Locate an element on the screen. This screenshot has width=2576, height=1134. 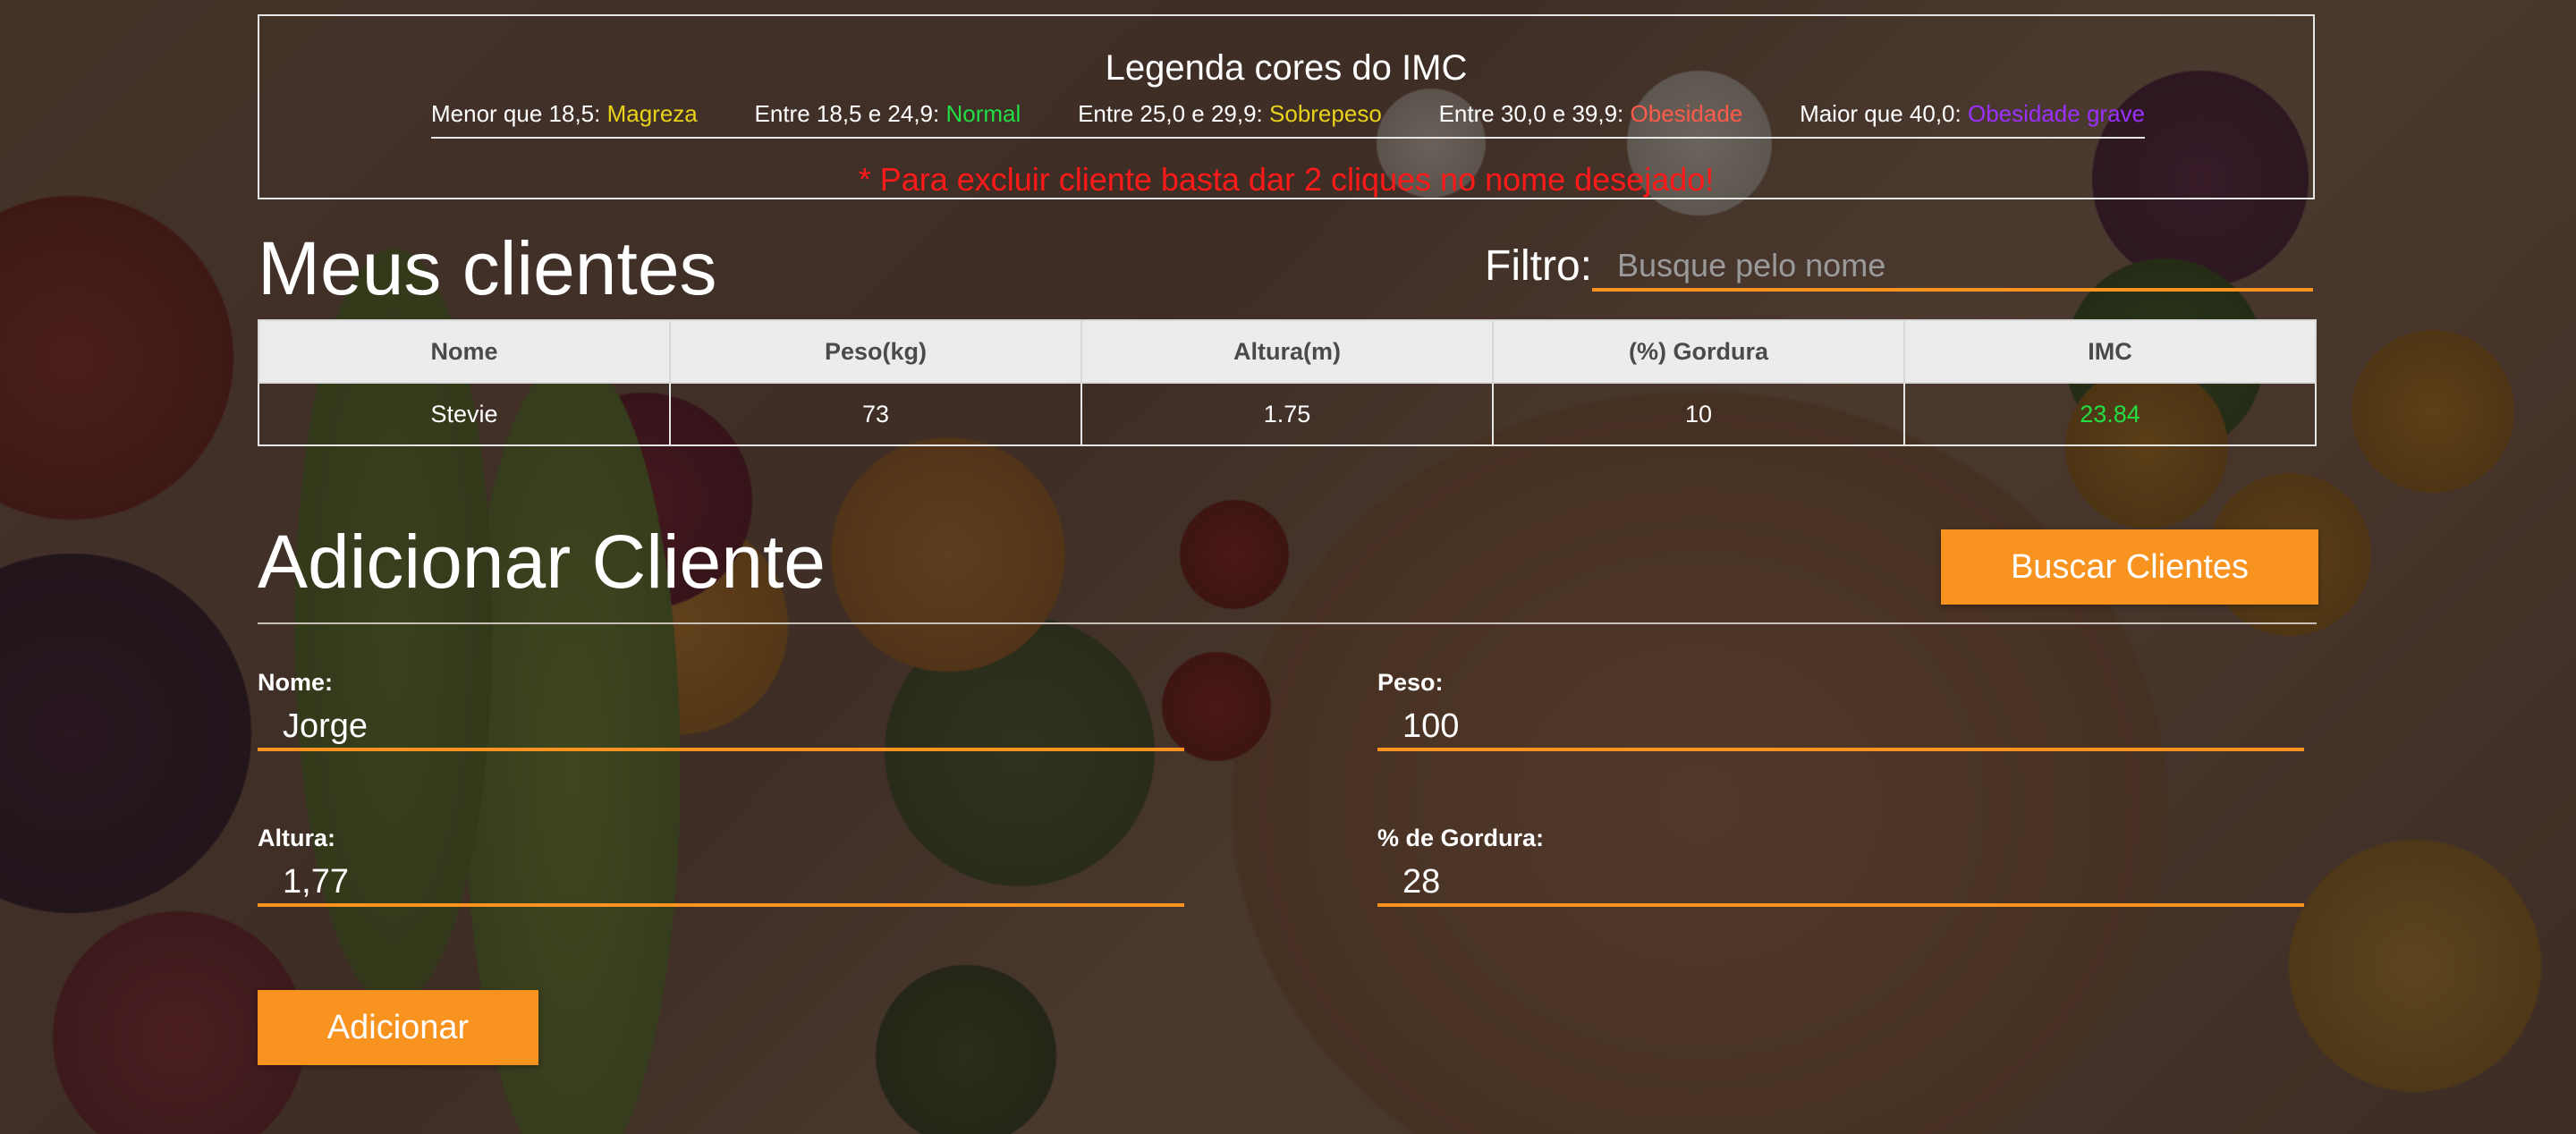
gordura-label: % de Gordura: is located at coordinates (1461, 838).